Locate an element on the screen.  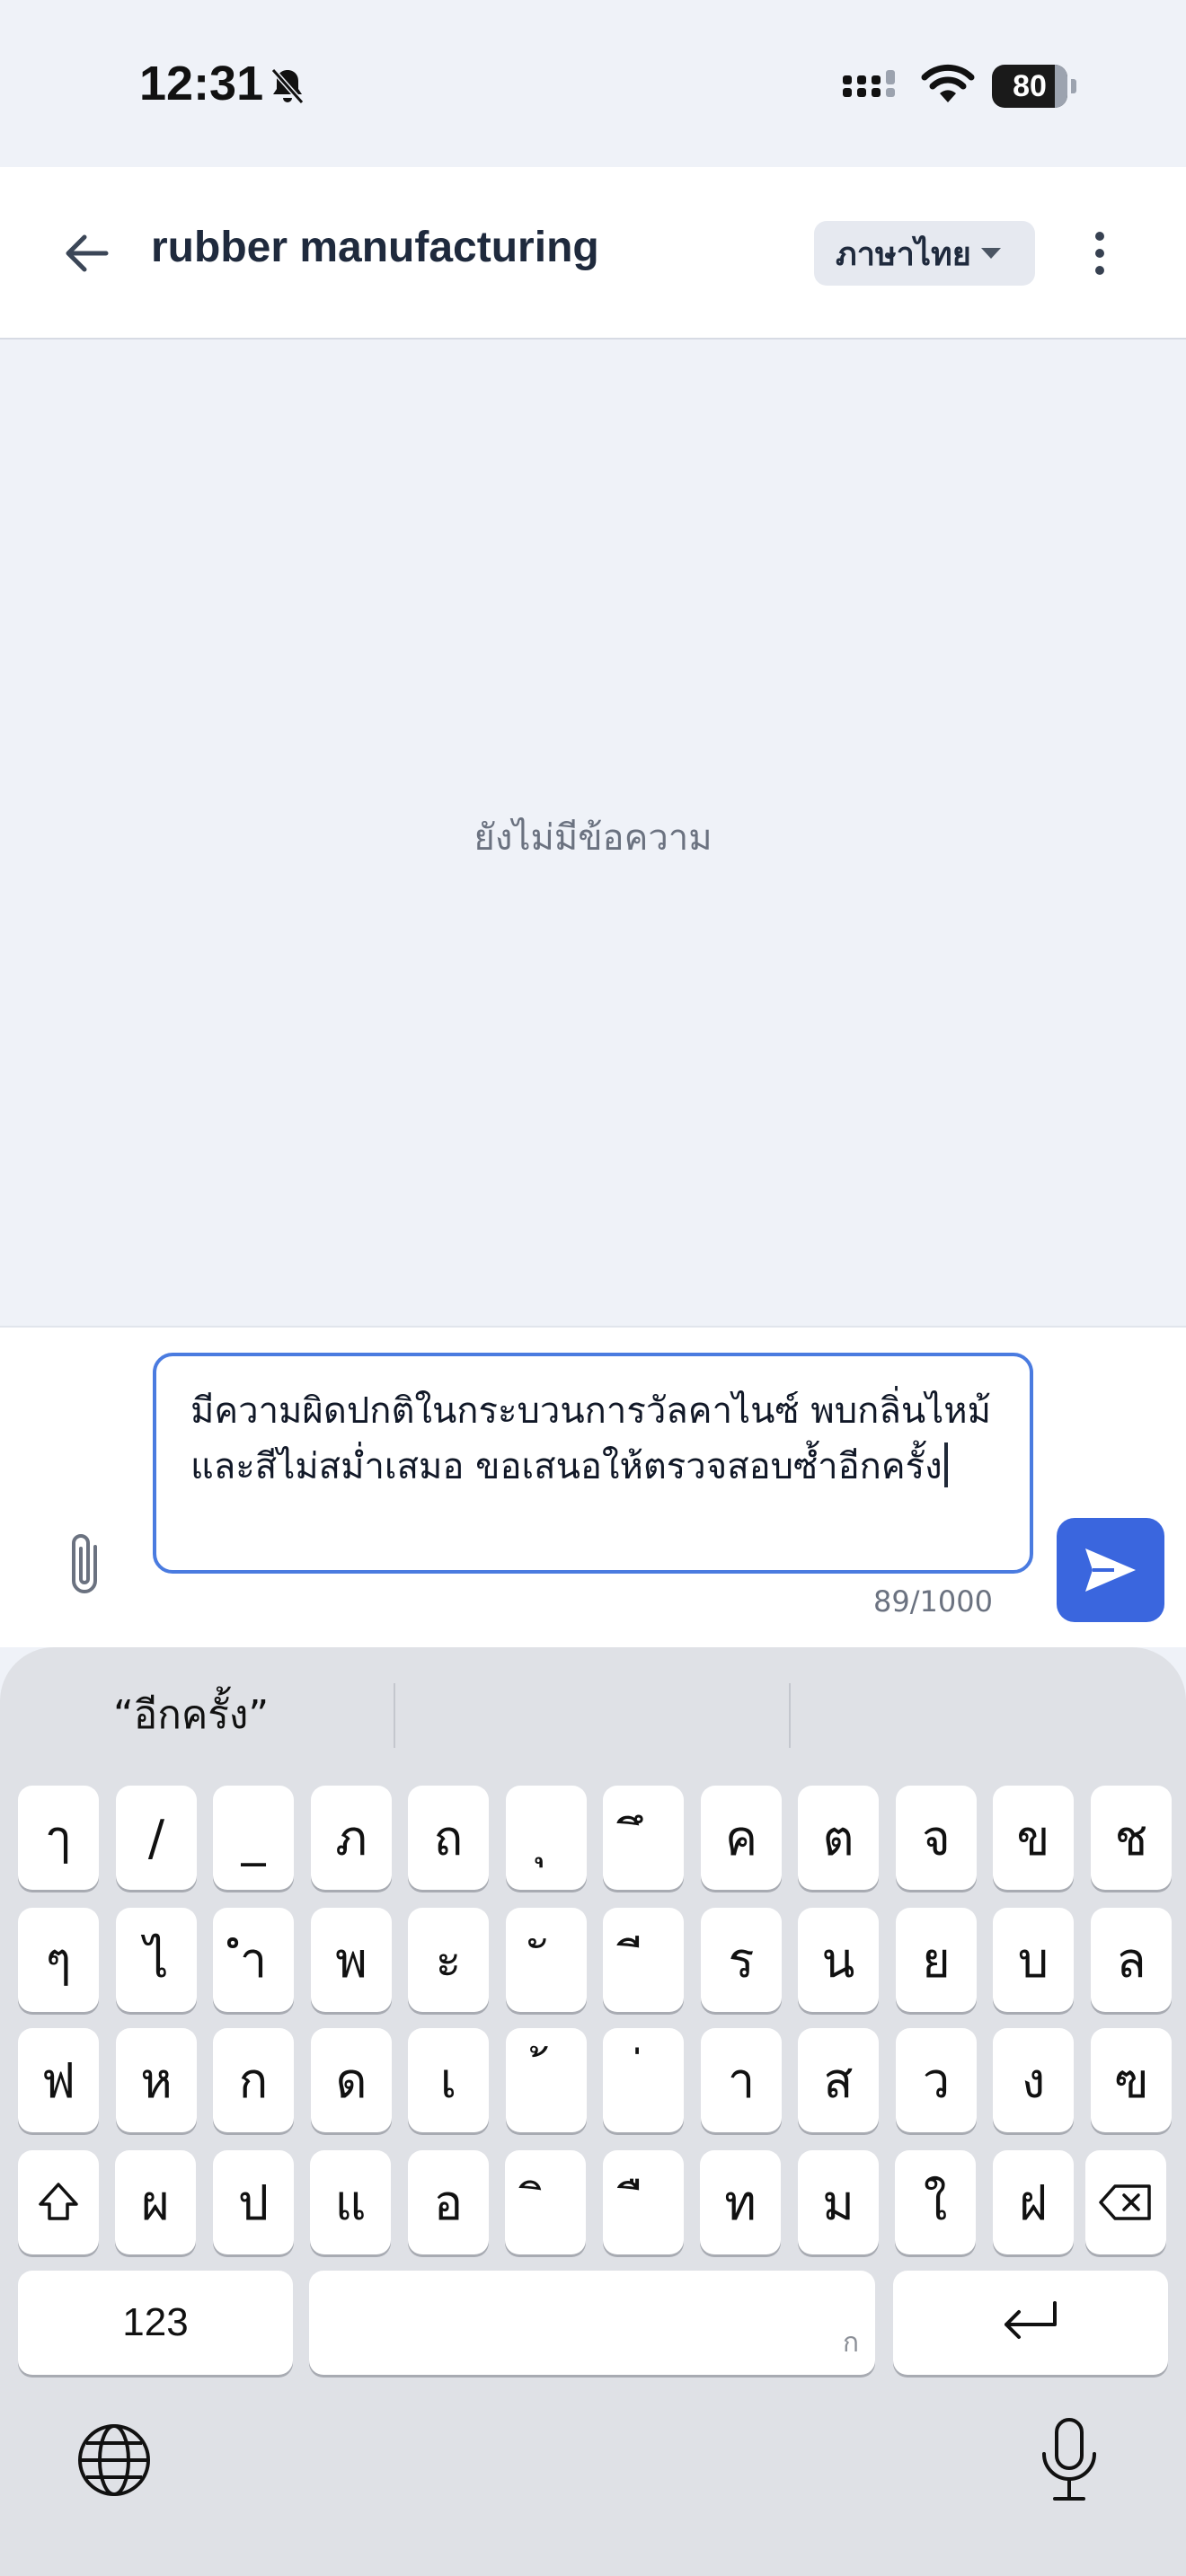
numbers-key: 123 is located at coordinates (155, 2323).